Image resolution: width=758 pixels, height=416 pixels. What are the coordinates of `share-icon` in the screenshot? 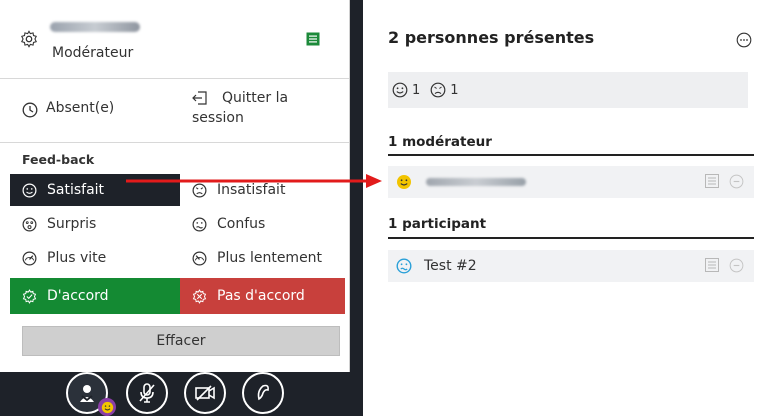 It's located at (263, 392).